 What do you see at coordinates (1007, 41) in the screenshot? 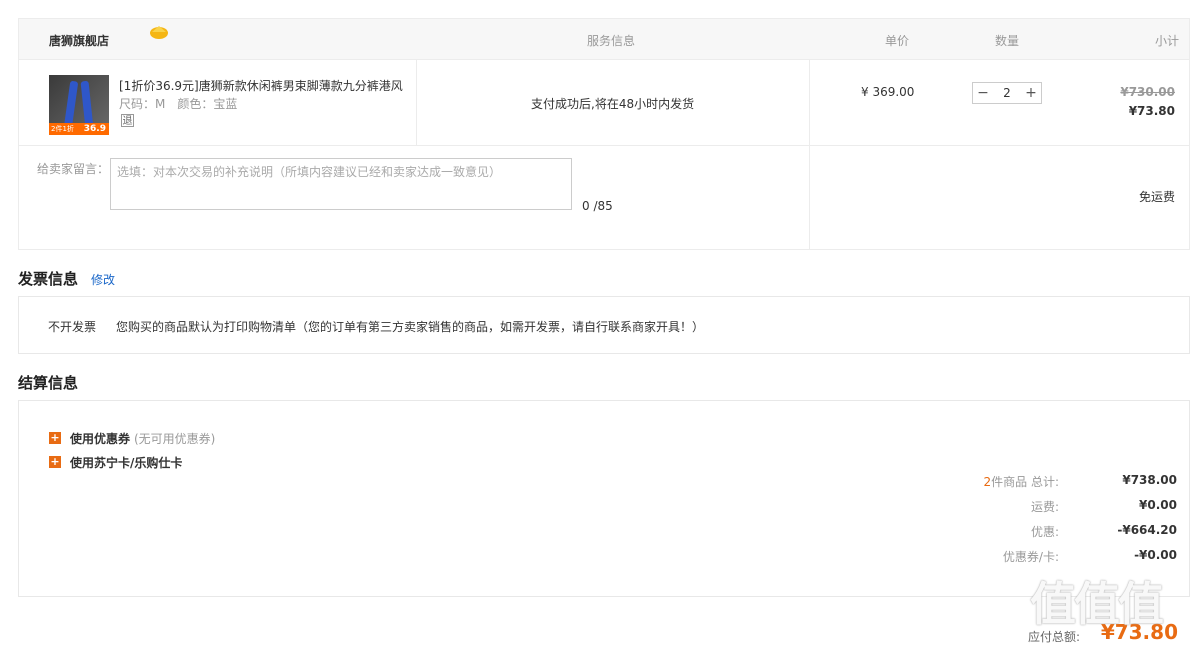
I see `col-qty: 数量` at bounding box center [1007, 41].